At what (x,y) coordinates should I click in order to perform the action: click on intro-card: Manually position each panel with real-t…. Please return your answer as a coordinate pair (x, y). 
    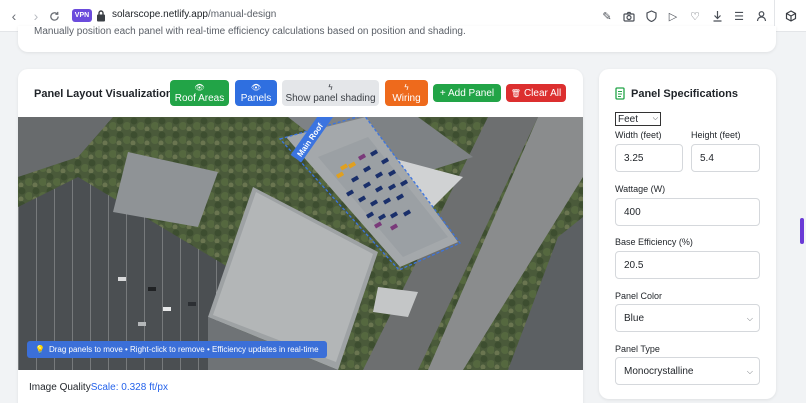
    Looking at the image, I should click on (397, 39).